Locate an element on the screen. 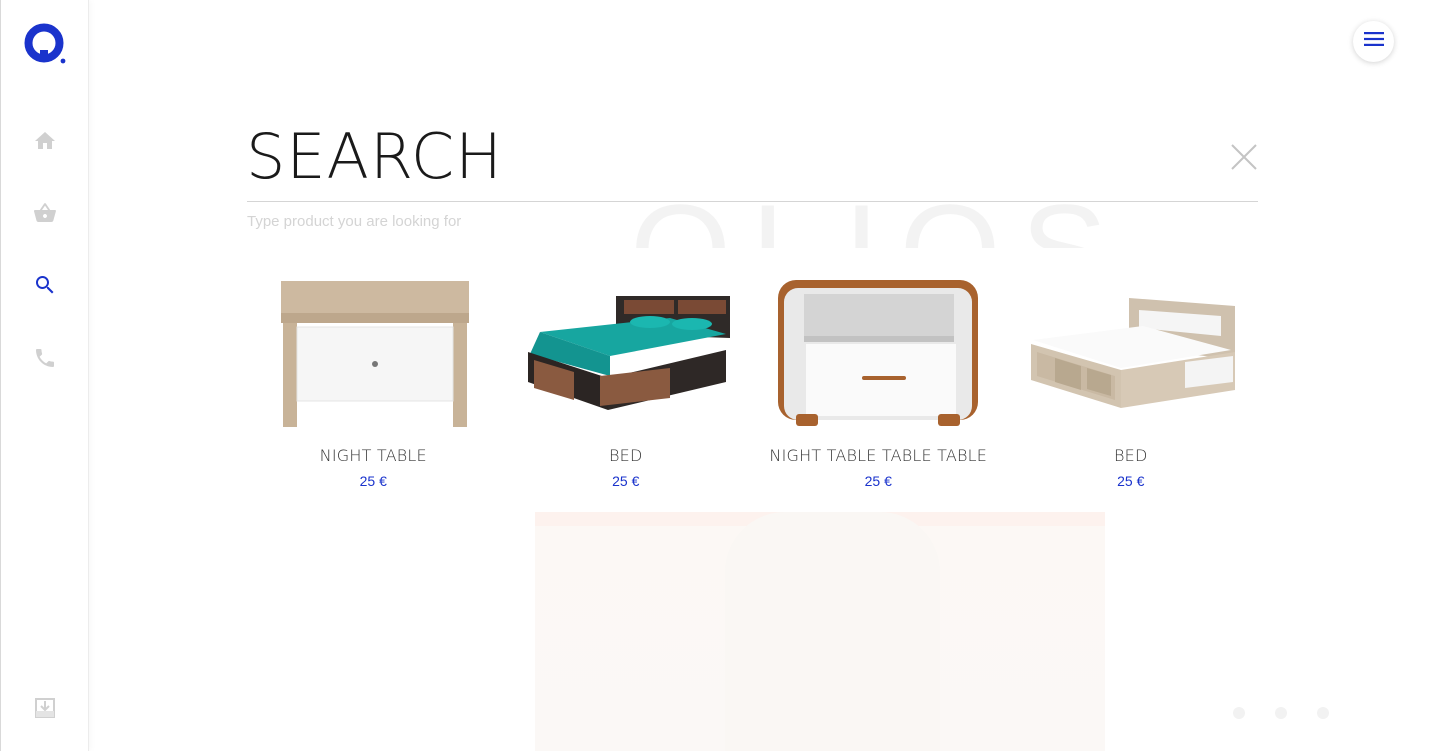 Image resolution: width=1445 pixels, height=751 pixels. hamburger-icon is located at coordinates (1373, 41).